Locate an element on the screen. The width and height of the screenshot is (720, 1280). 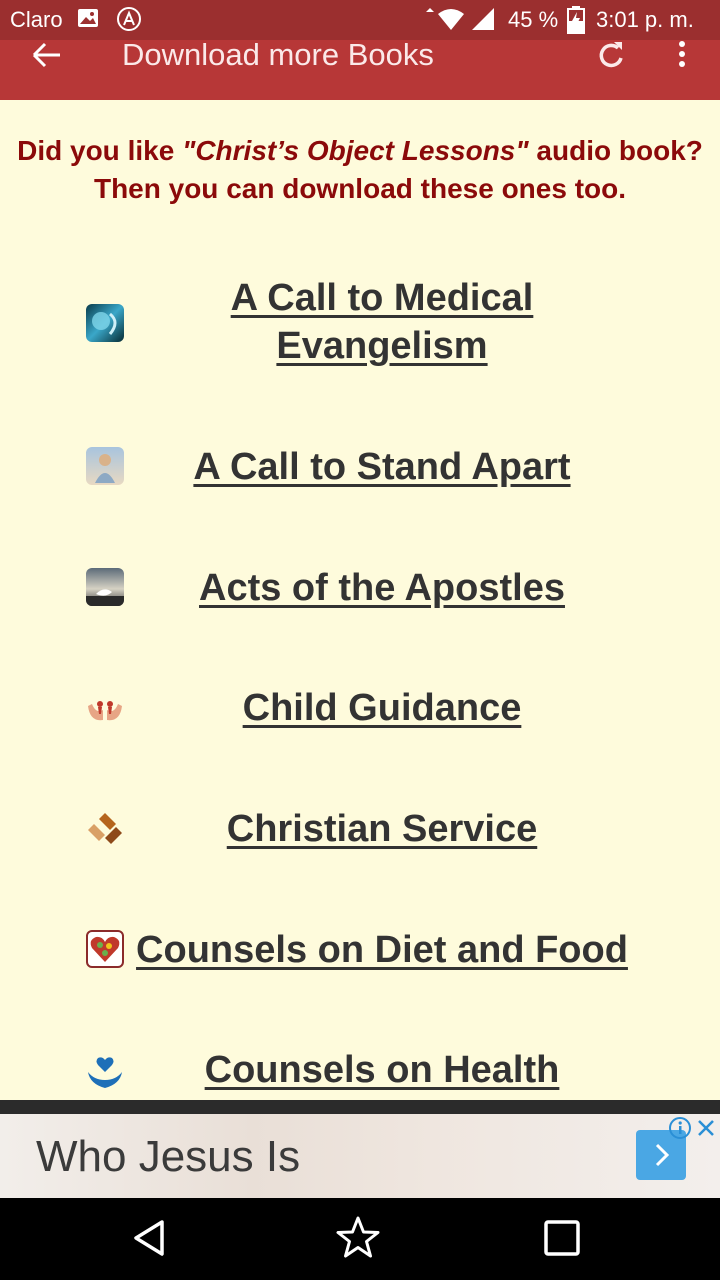
diet-food-thumbnail-icon is located at coordinates (105, 949).